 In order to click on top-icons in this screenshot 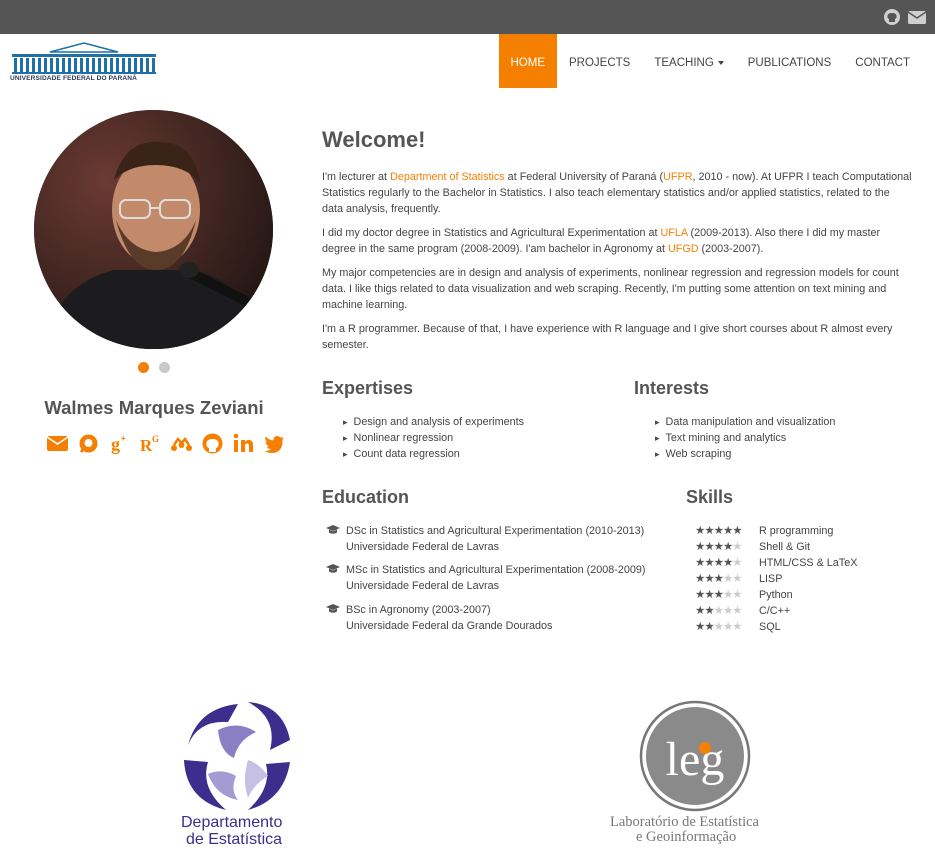, I will do `click(905, 17)`.